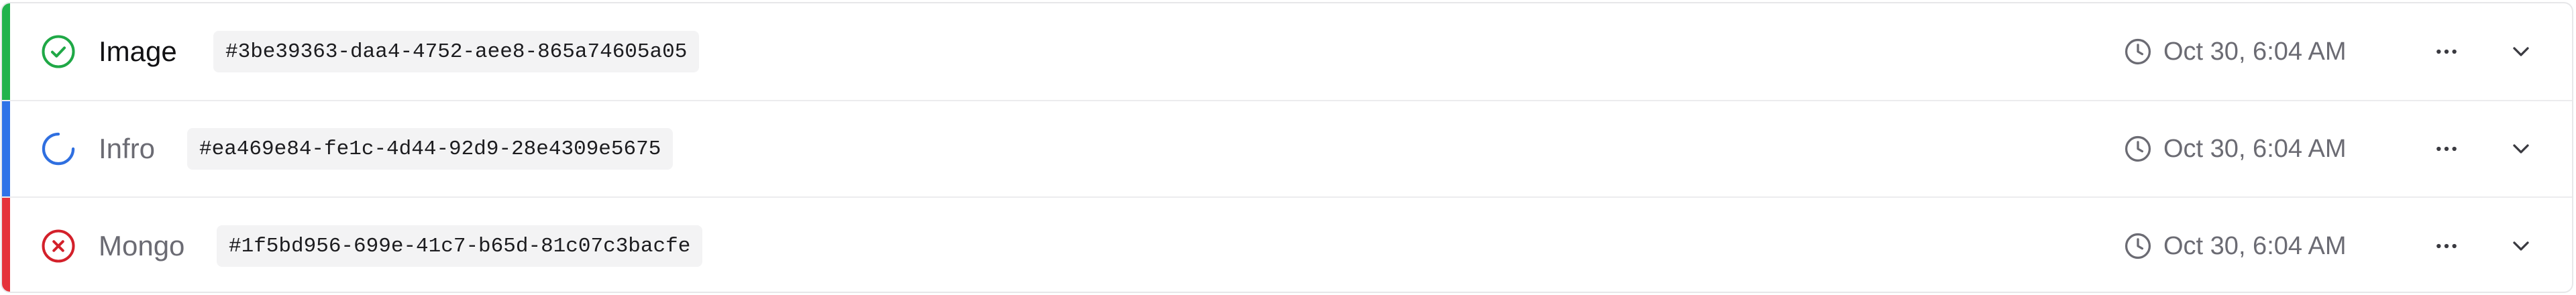 The height and width of the screenshot is (295, 2576). What do you see at coordinates (58, 52) in the screenshot?
I see `check-circle-icon` at bounding box center [58, 52].